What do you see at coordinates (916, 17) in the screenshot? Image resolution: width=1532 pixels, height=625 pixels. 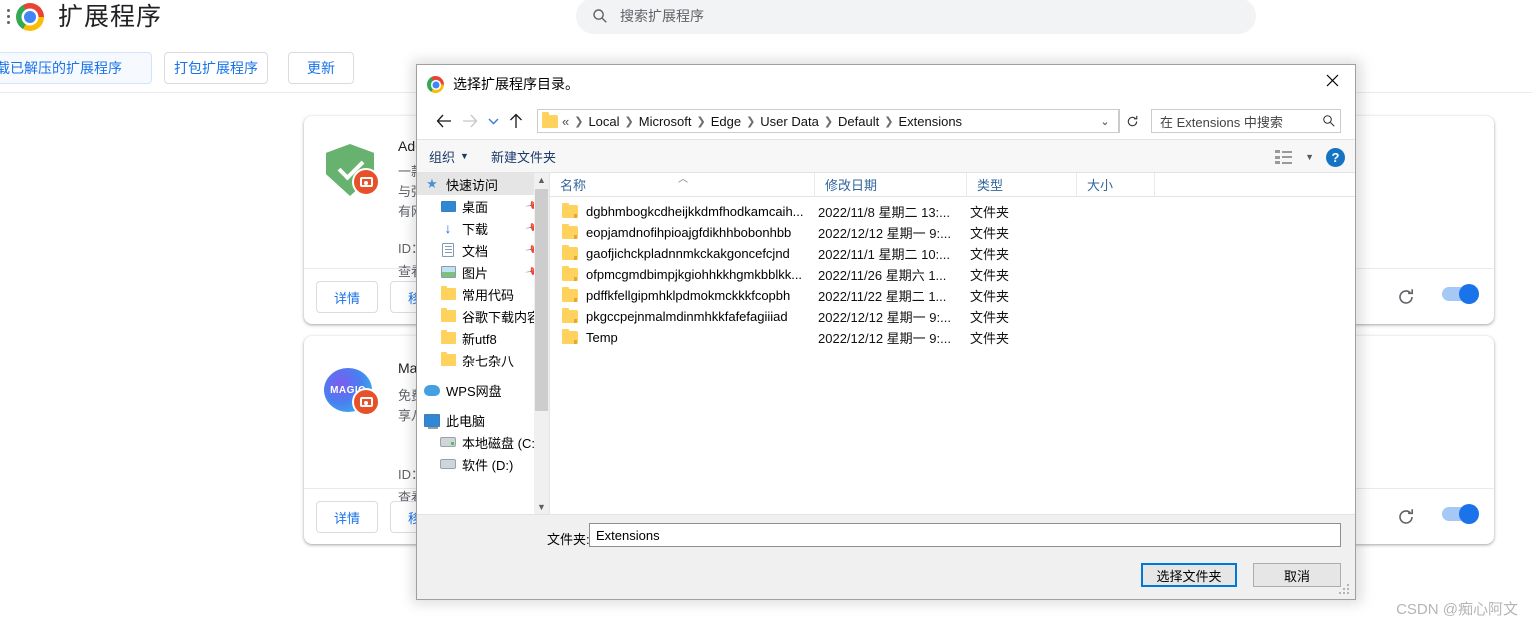 I see `search-input: 搜索扩展程序` at bounding box center [916, 17].